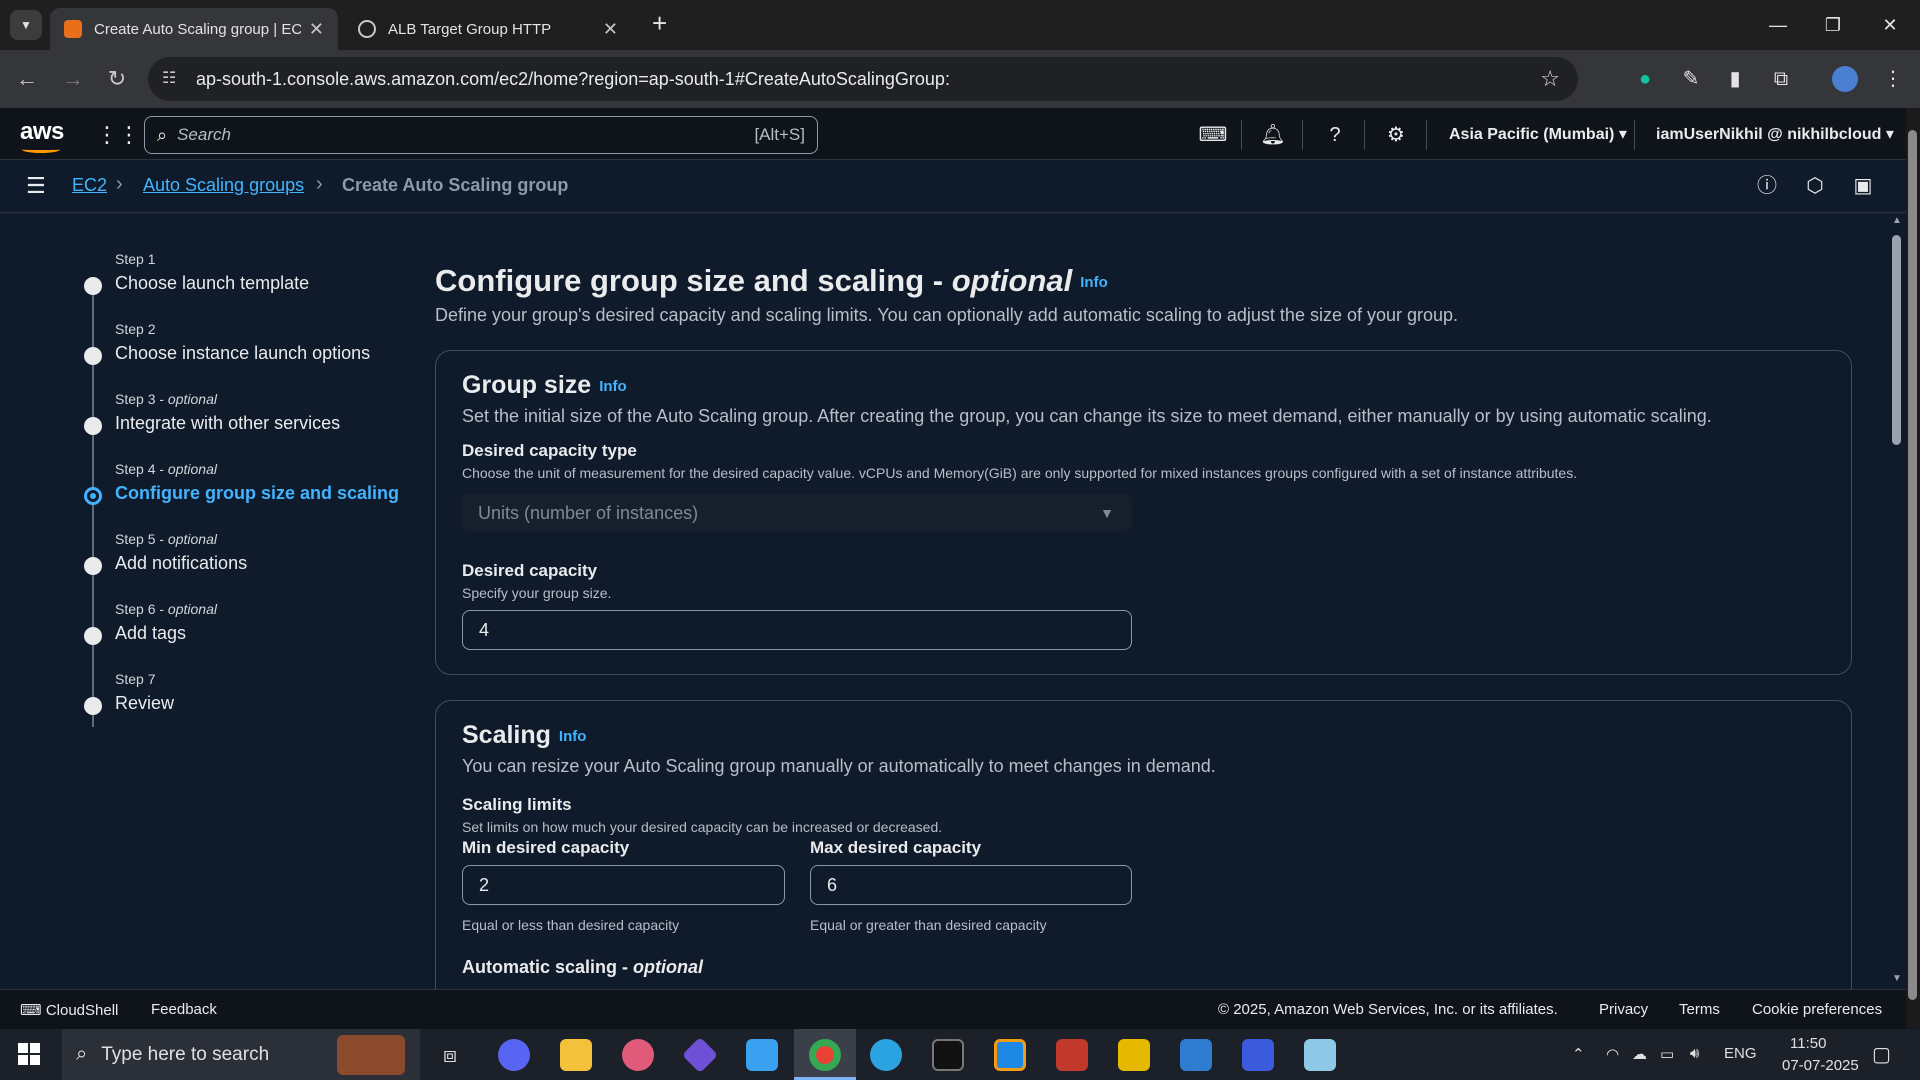  I want to click on info-panel-icon: ⓘ, so click(1767, 186).